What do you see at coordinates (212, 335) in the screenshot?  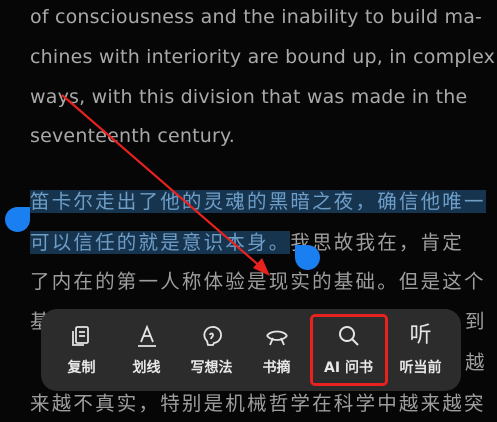 I see `thought-icon` at bounding box center [212, 335].